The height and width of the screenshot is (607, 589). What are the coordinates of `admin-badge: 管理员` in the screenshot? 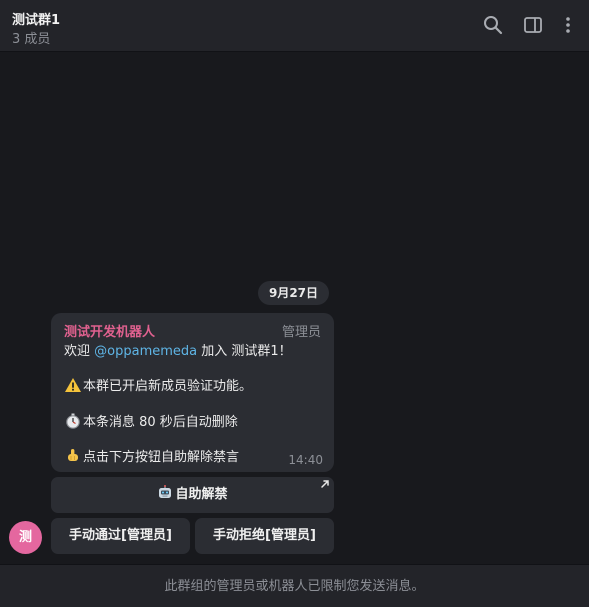 It's located at (301, 332).